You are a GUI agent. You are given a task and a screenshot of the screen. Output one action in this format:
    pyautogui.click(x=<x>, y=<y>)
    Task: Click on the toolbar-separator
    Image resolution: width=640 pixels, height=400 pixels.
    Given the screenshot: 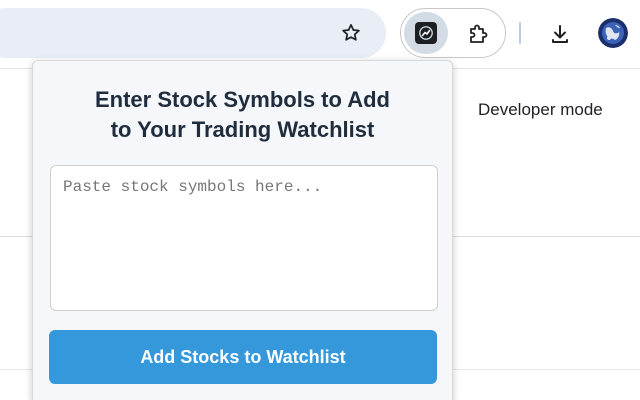 What is the action you would take?
    pyautogui.click(x=520, y=33)
    